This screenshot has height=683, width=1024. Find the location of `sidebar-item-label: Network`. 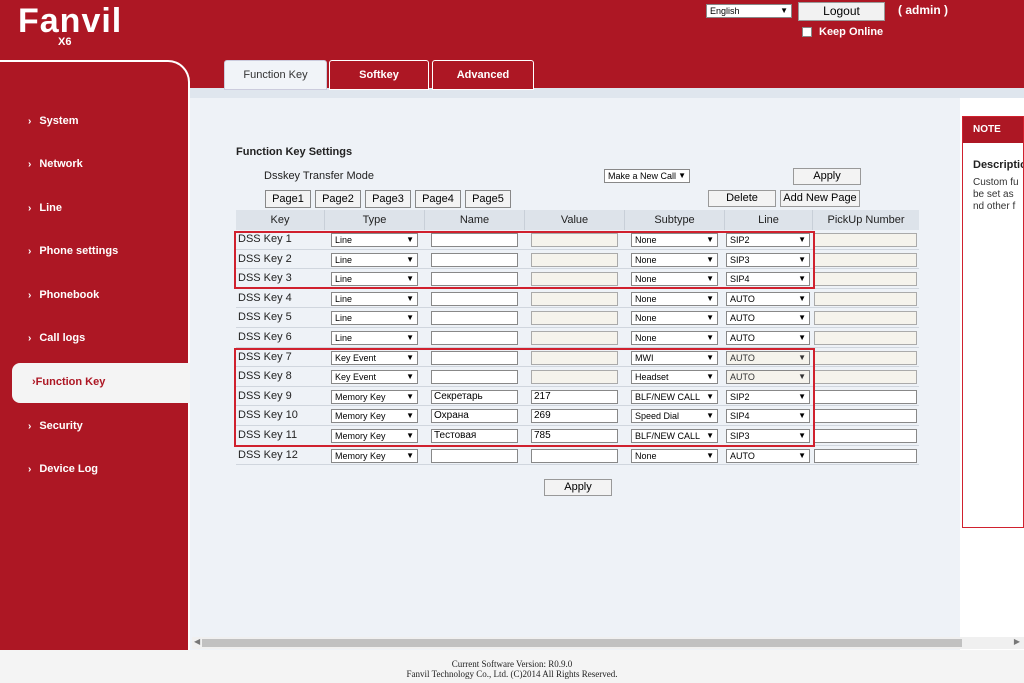

sidebar-item-label: Network is located at coordinates (61, 164).